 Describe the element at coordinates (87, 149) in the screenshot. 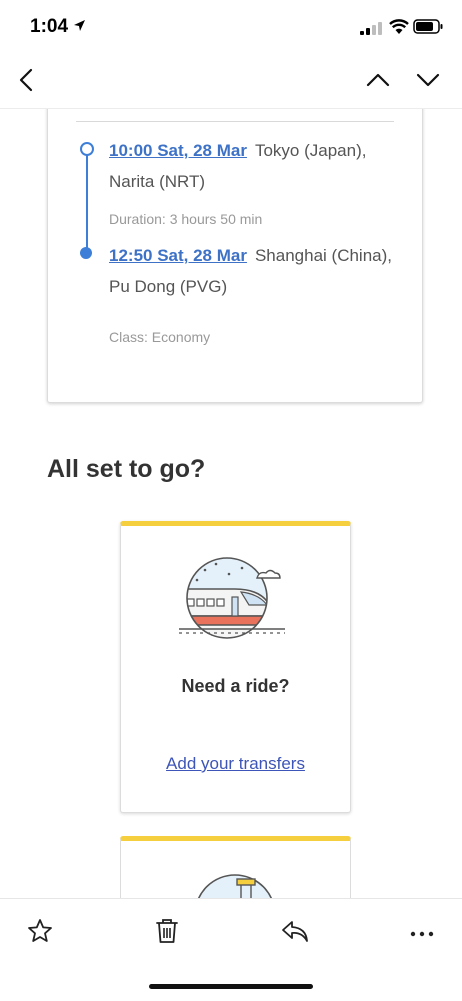

I see `departure-dot` at that location.